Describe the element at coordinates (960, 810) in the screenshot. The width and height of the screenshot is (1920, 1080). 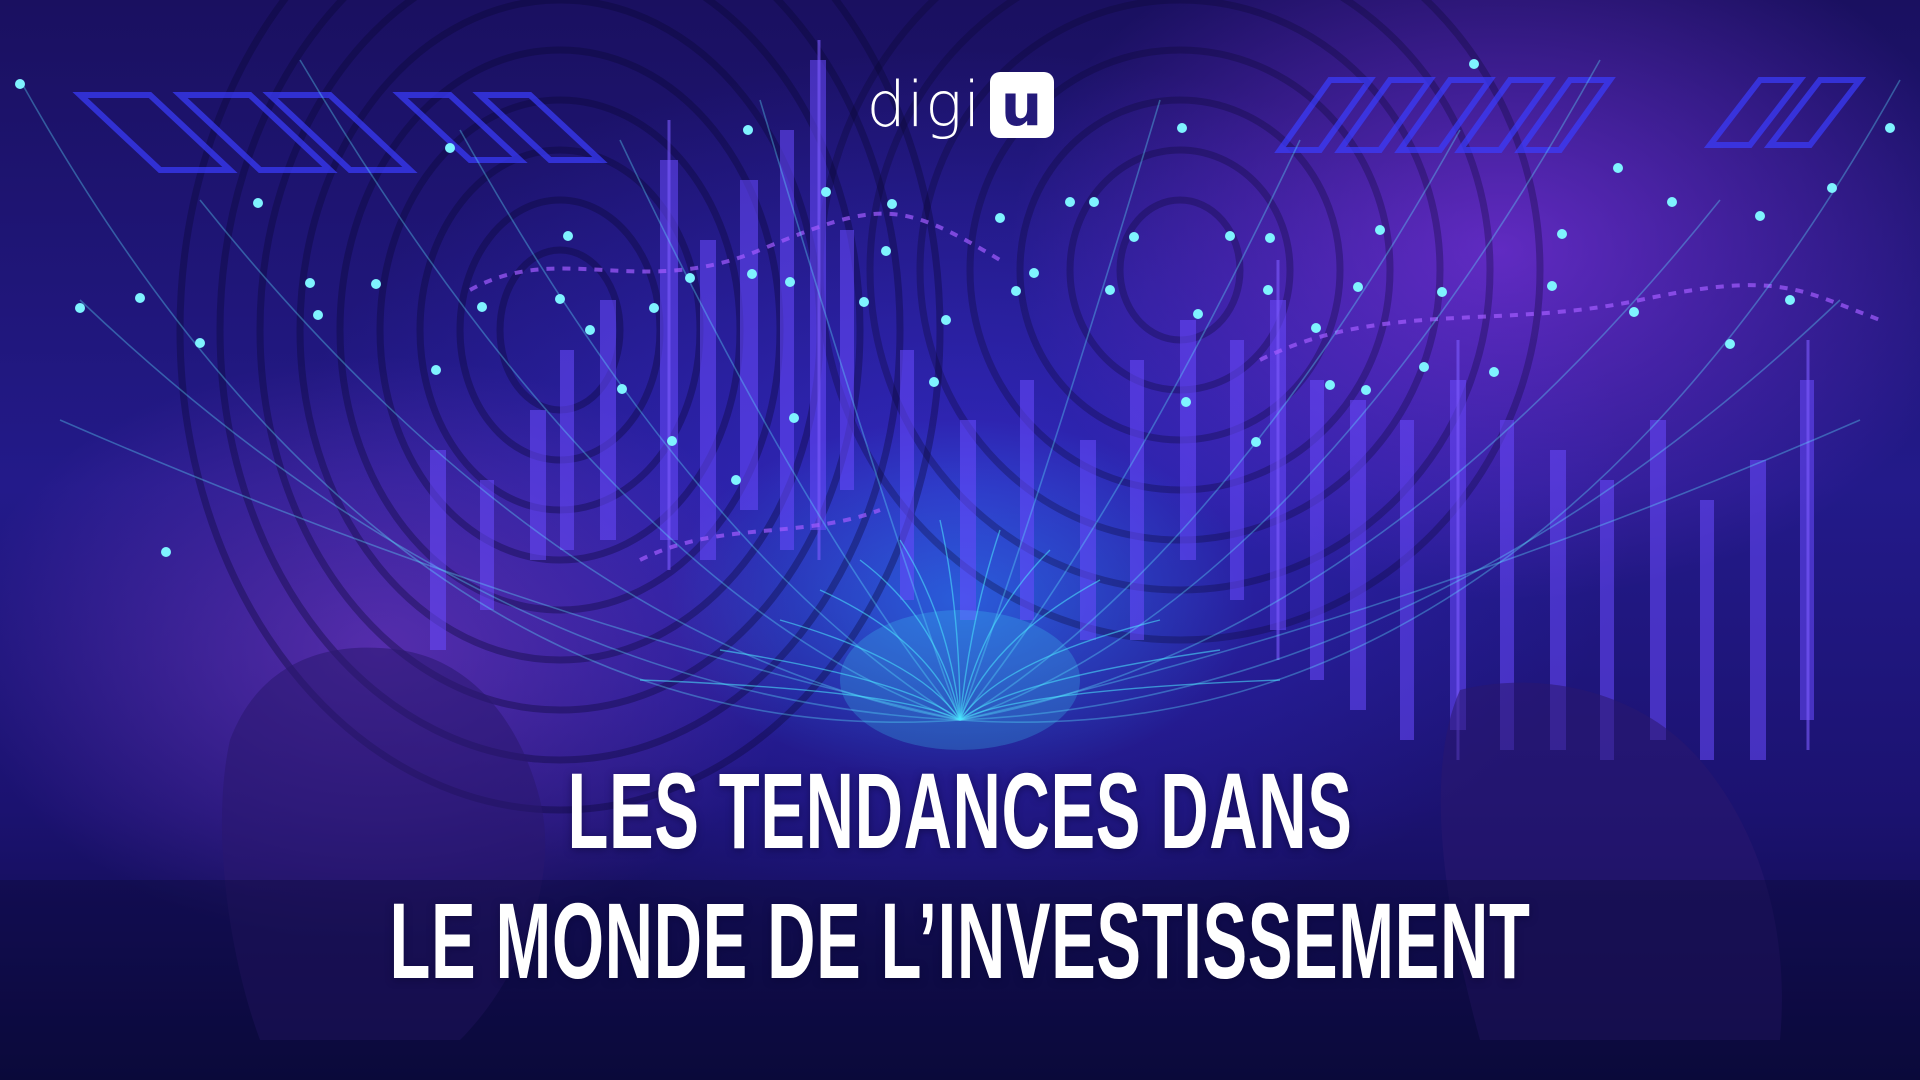
I see `headline-line-1: LES TENDANCES DANS` at that location.